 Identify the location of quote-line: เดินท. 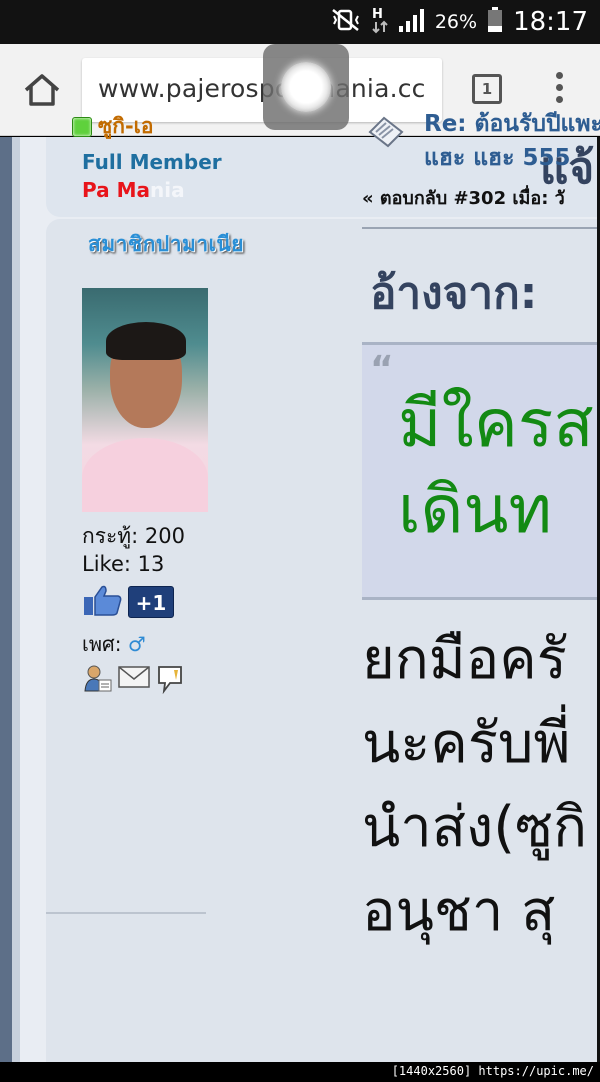
(475, 509).